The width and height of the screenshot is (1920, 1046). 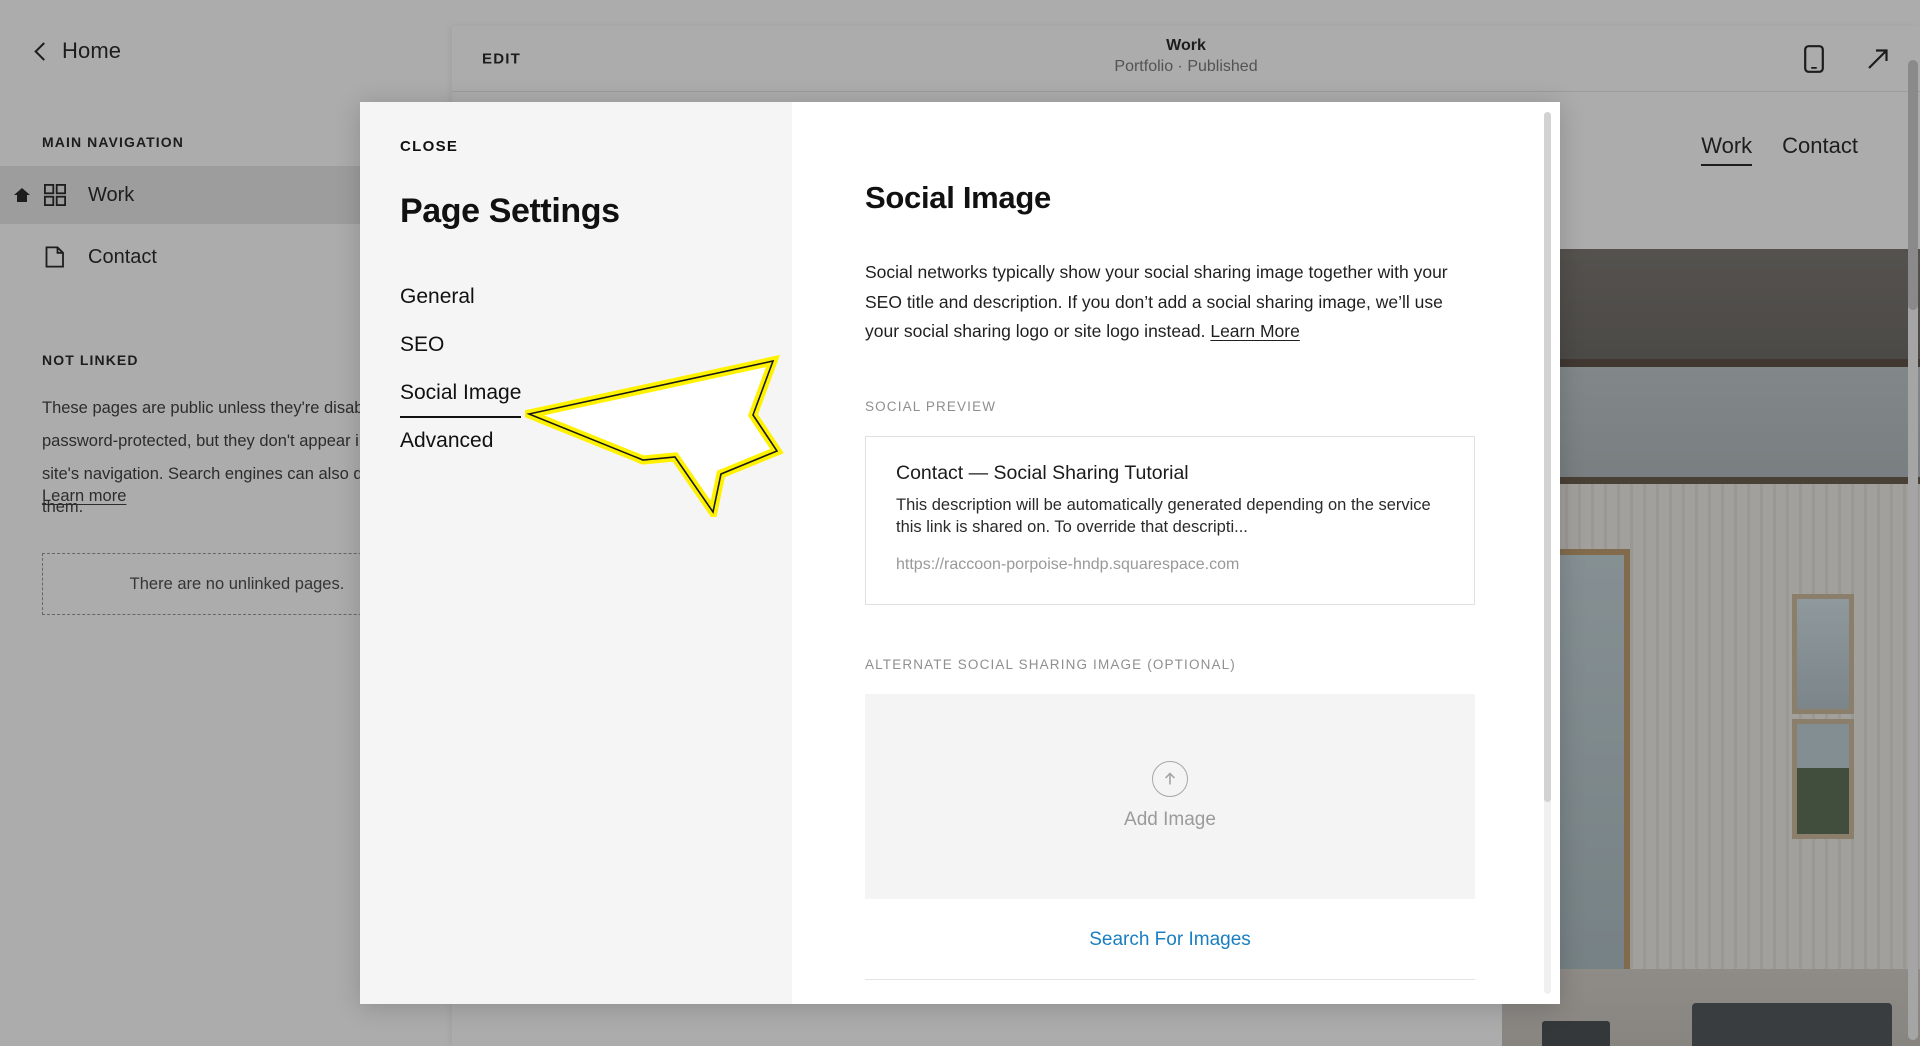 I want to click on search-for-images-link: Search For Images, so click(x=1170, y=940).